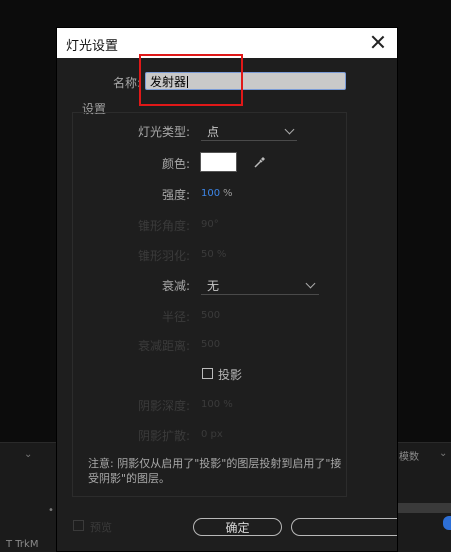  I want to click on intensity-unit: %, so click(228, 193).